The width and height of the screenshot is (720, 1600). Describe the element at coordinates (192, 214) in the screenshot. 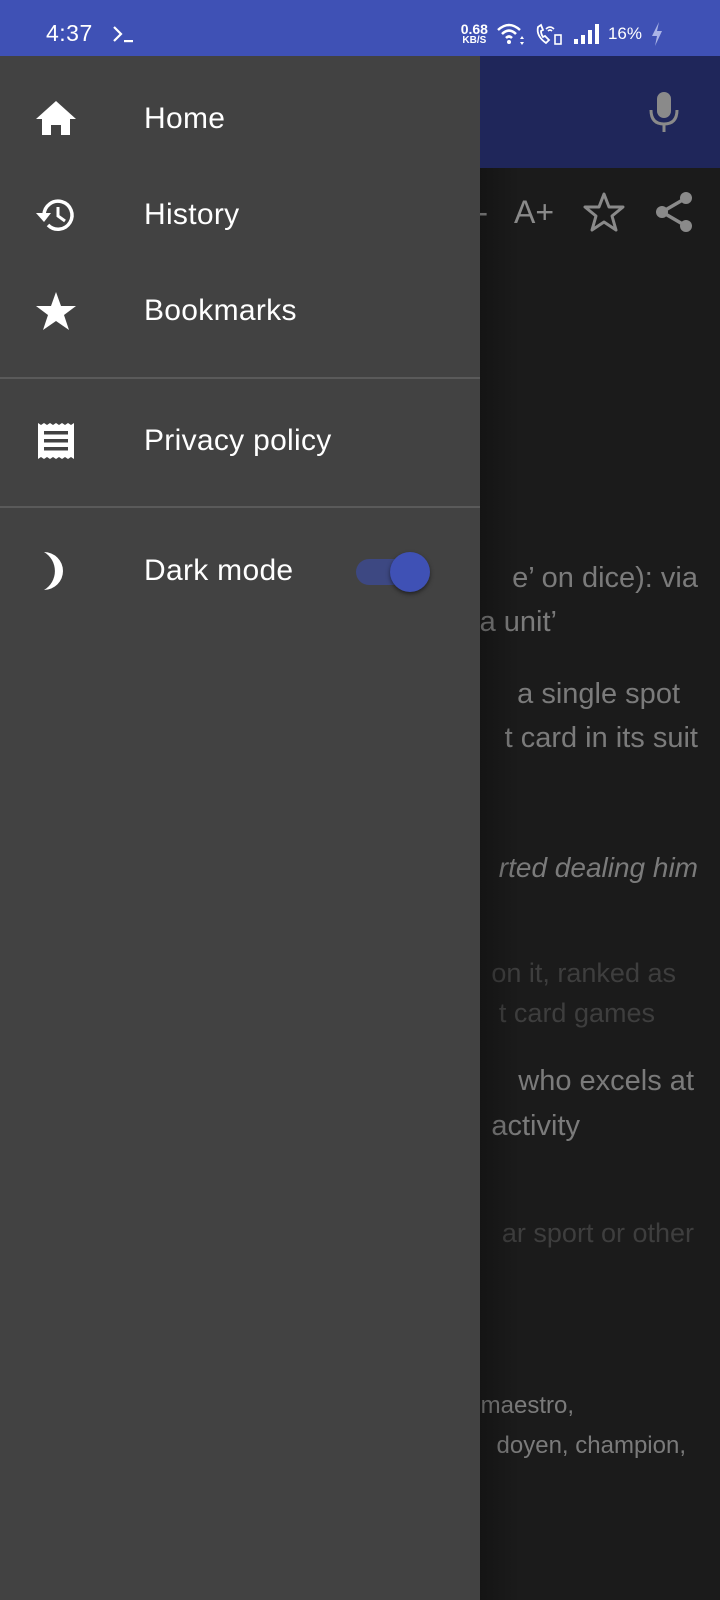

I see `nav-item-label: History` at that location.